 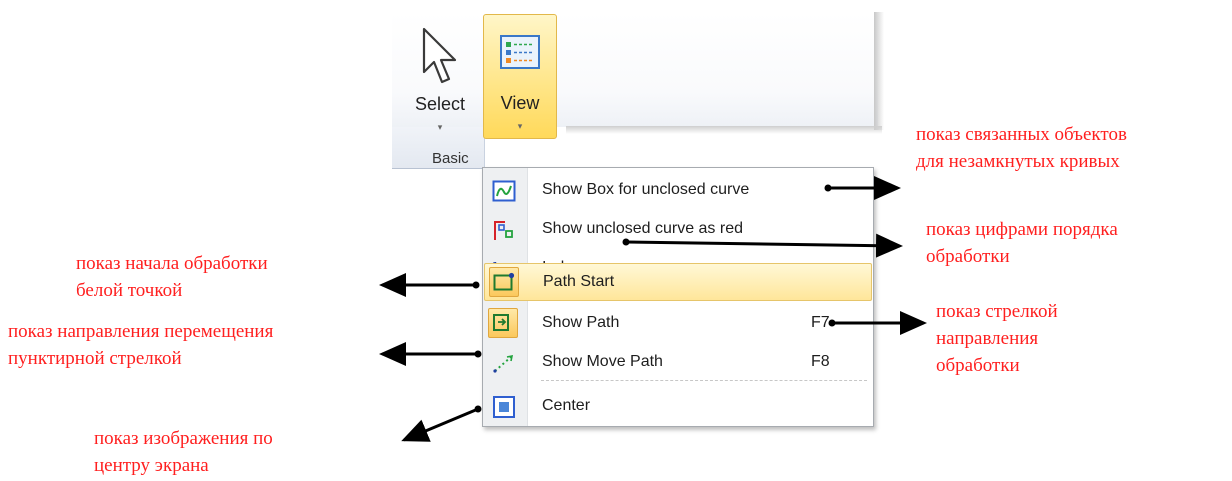 I want to click on annotation-line: показ стрелкой, so click(x=997, y=311).